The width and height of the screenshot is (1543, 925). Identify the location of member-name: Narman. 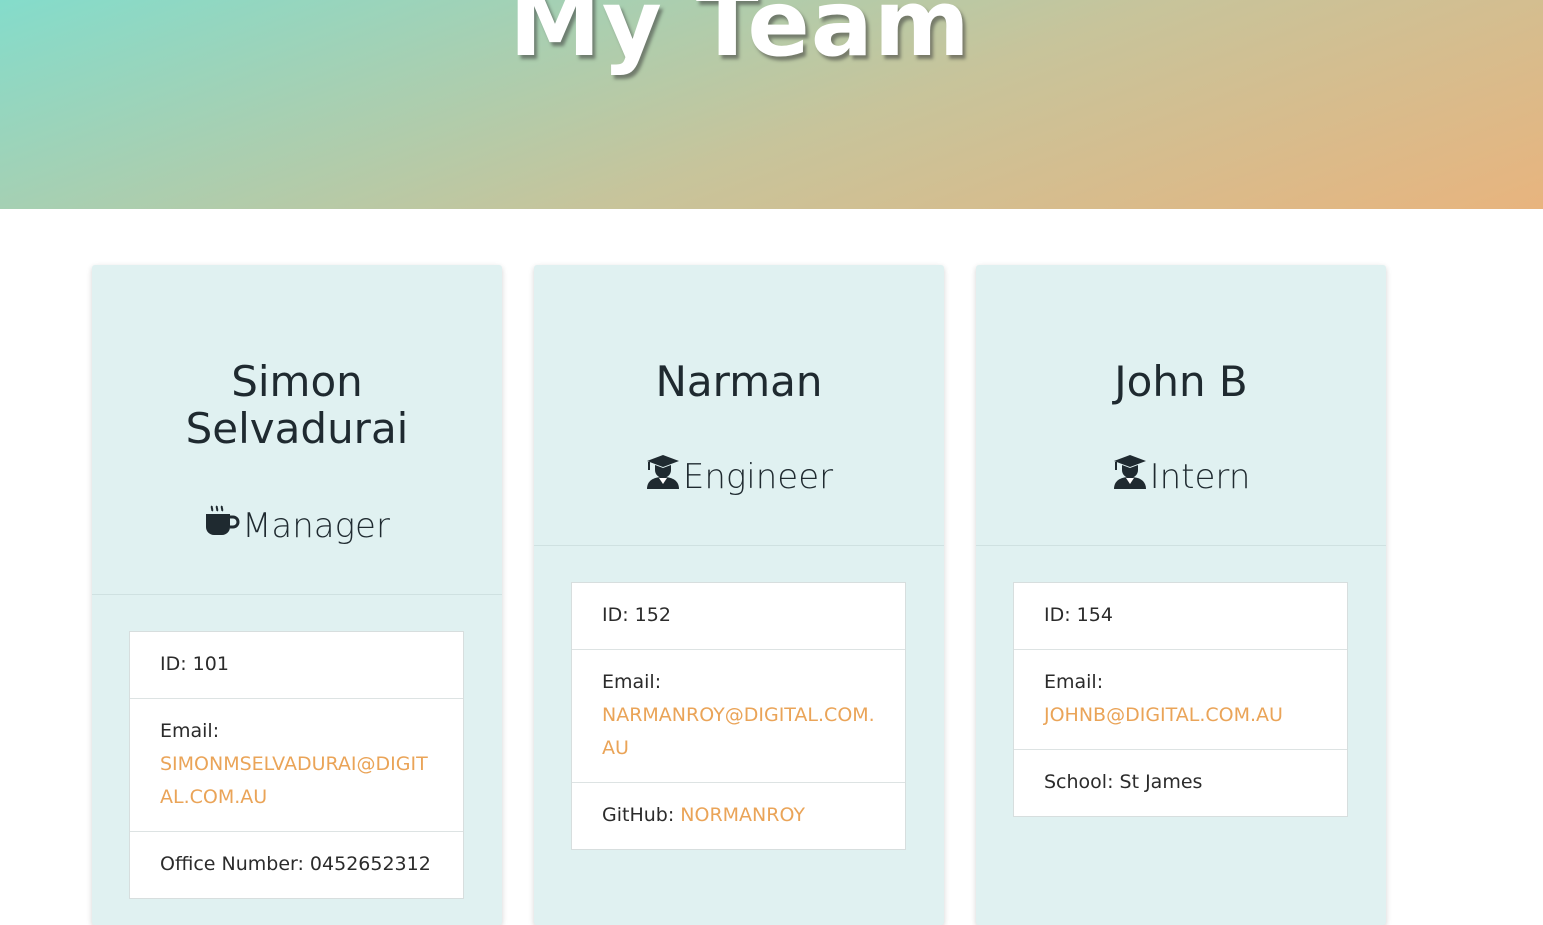
(739, 381).